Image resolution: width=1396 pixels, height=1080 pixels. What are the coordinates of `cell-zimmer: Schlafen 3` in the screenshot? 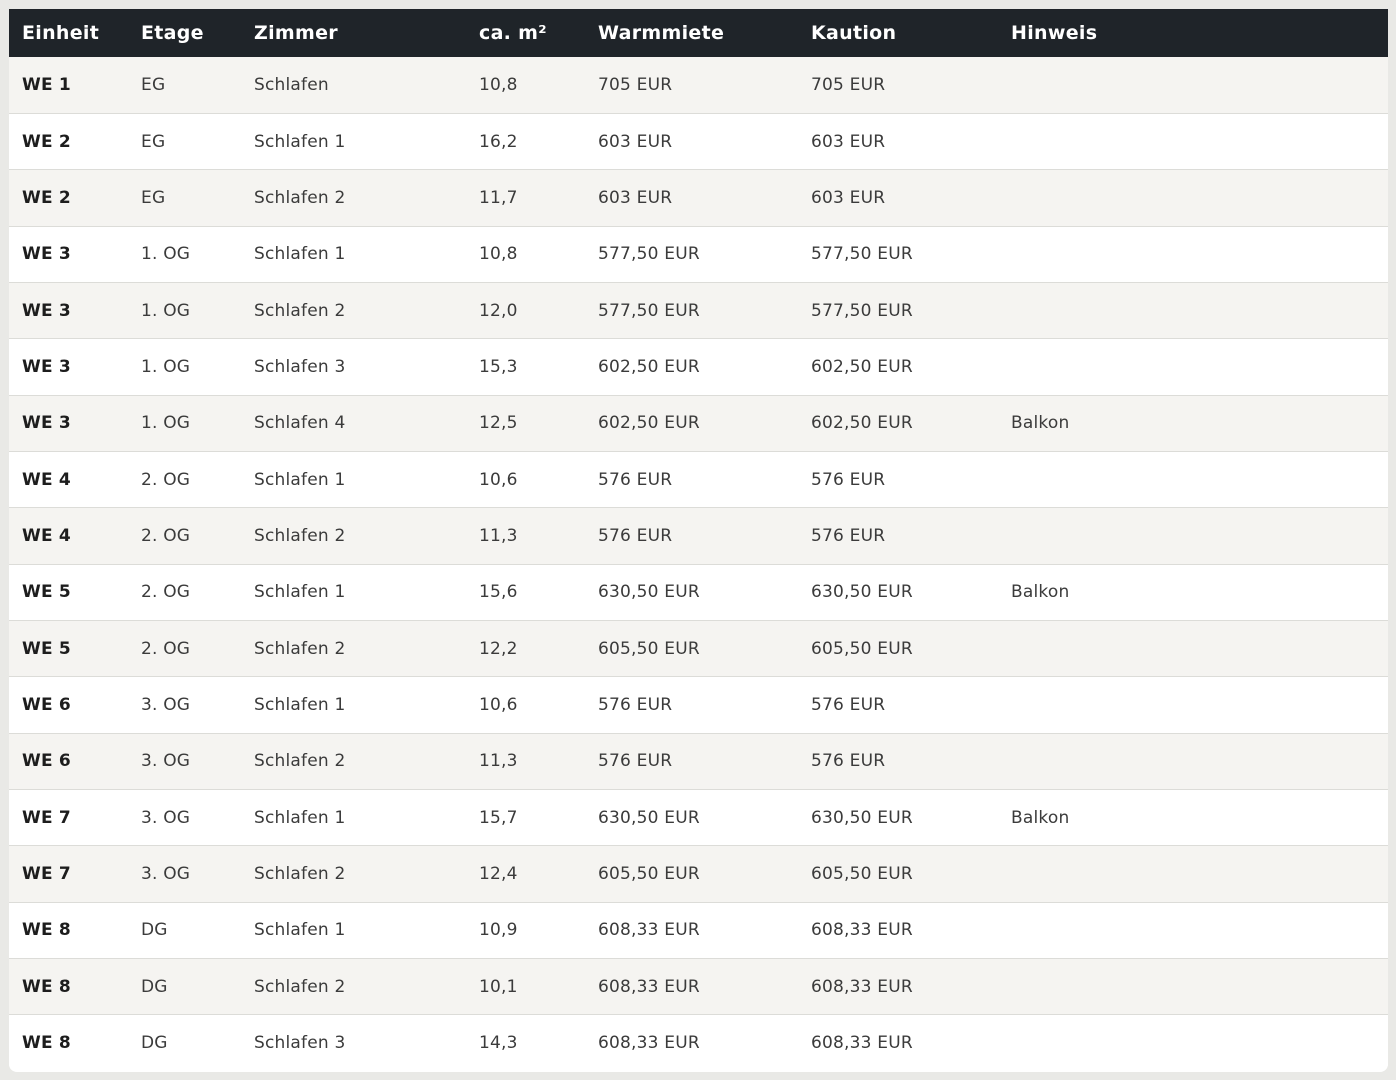 It's located at (300, 1043).